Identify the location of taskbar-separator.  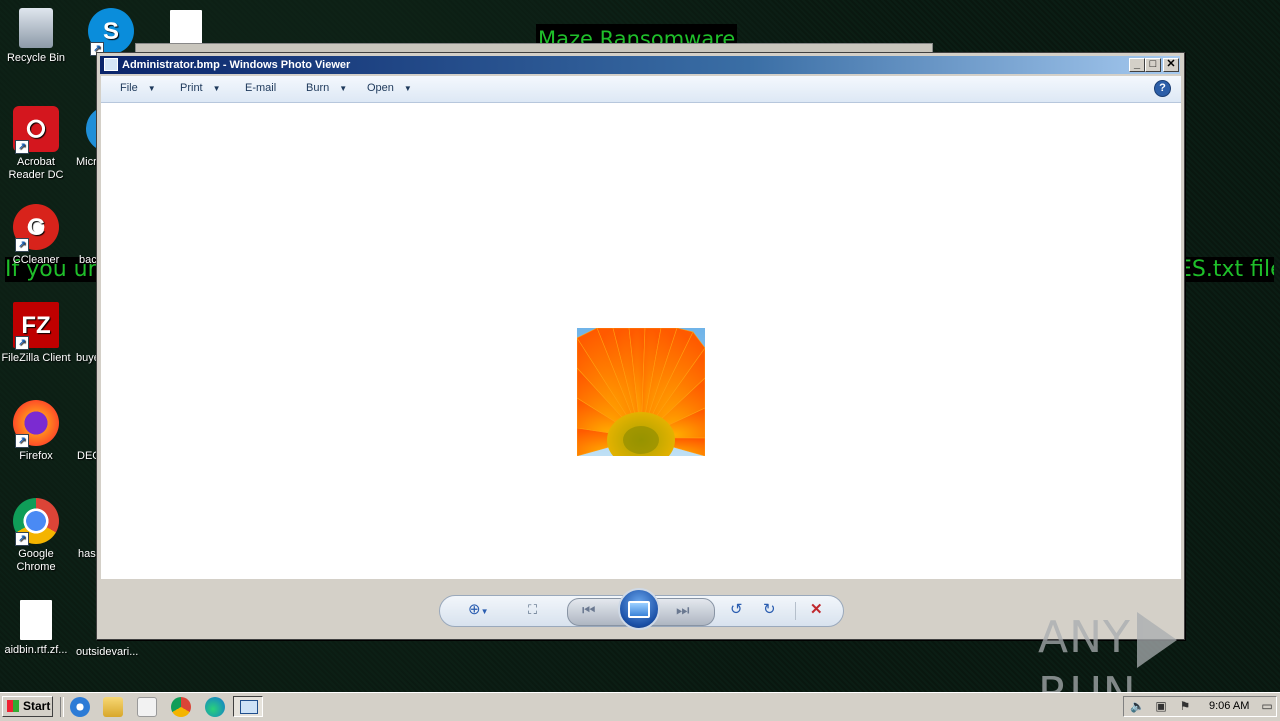
(62, 707).